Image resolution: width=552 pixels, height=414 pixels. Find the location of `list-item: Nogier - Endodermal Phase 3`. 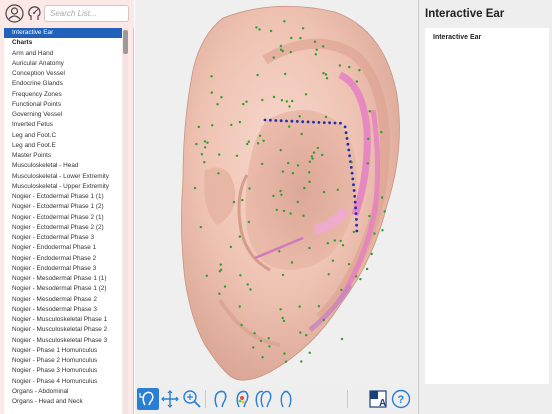

list-item: Nogier - Endodermal Phase 3 is located at coordinates (63, 269).